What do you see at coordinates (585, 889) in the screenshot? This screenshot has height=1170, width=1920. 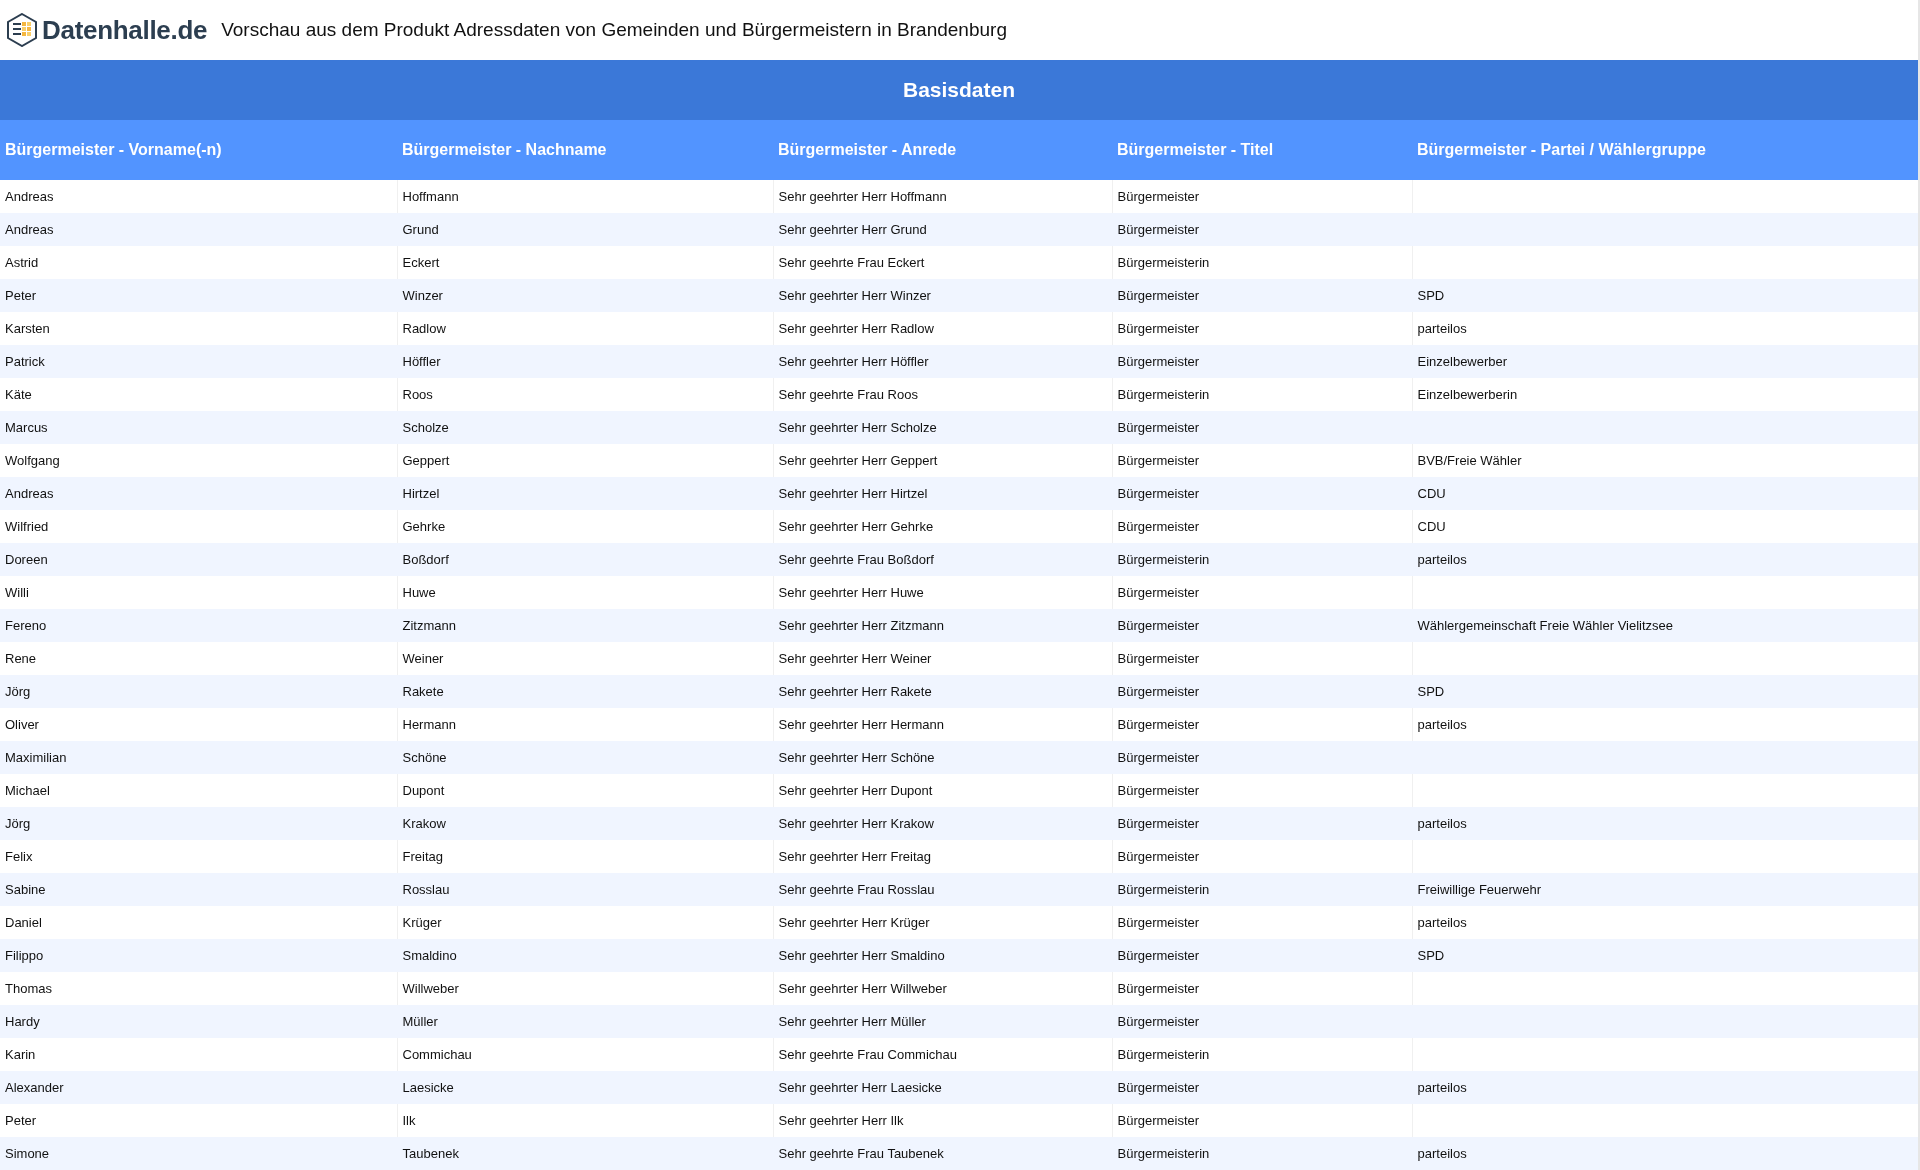 I see `table-cell: Rosslau` at bounding box center [585, 889].